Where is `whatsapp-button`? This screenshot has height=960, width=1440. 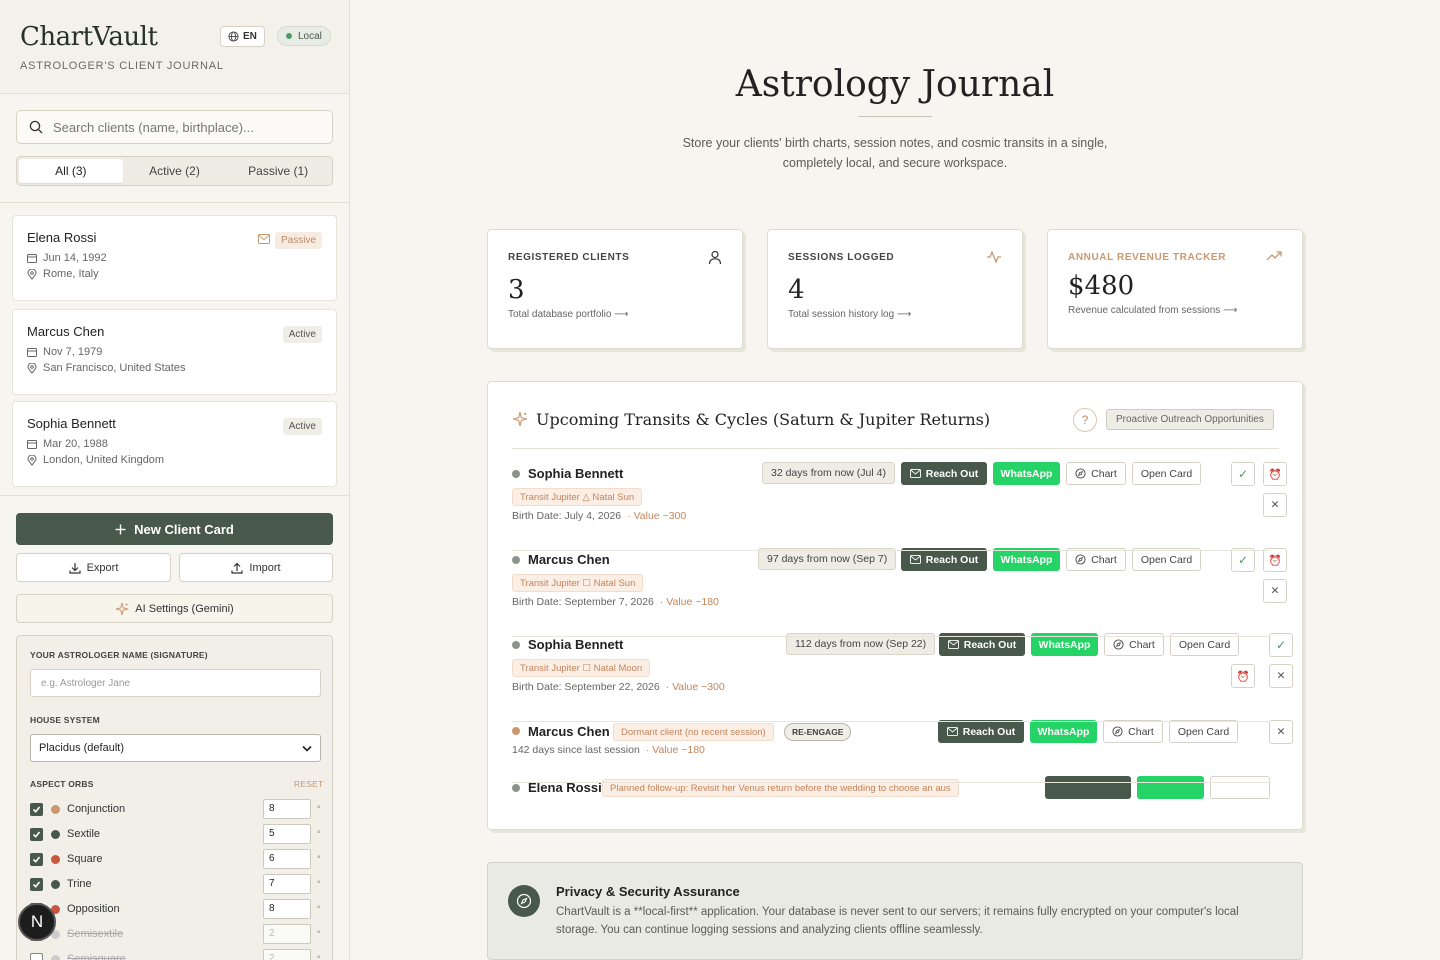 whatsapp-button is located at coordinates (1170, 787).